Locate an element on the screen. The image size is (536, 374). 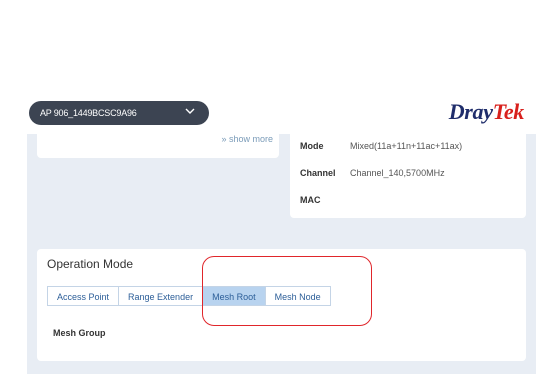
device-select-value: AP 906_1449BCSC9A96 is located at coordinates (88, 113).